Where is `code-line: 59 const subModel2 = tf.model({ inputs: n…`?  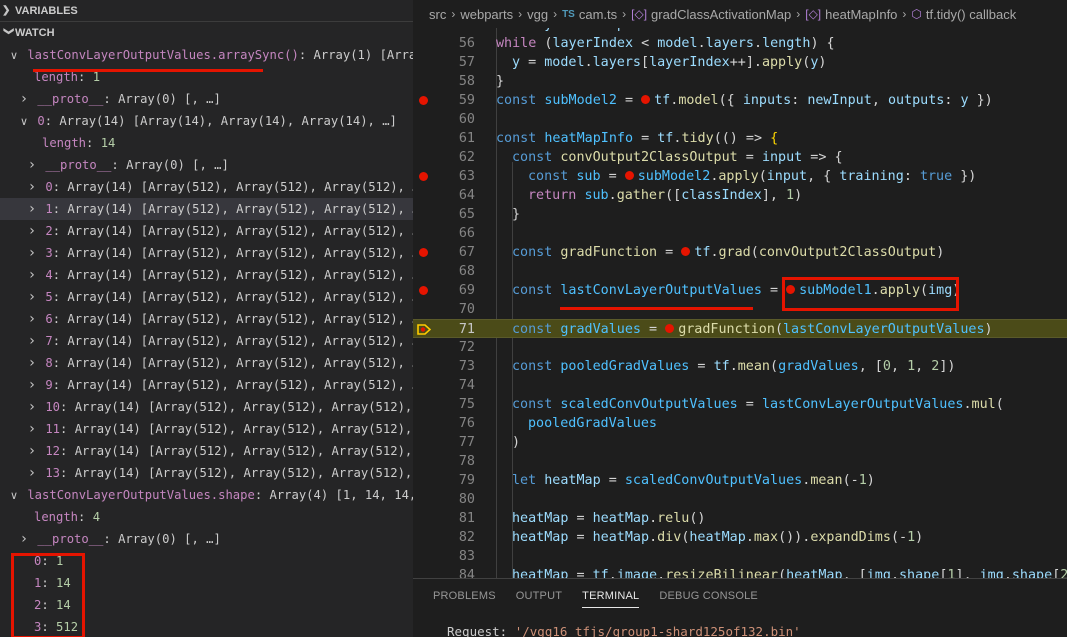
code-line: 59 const subModel2 = tf.model({ inputs: n… is located at coordinates (740, 100).